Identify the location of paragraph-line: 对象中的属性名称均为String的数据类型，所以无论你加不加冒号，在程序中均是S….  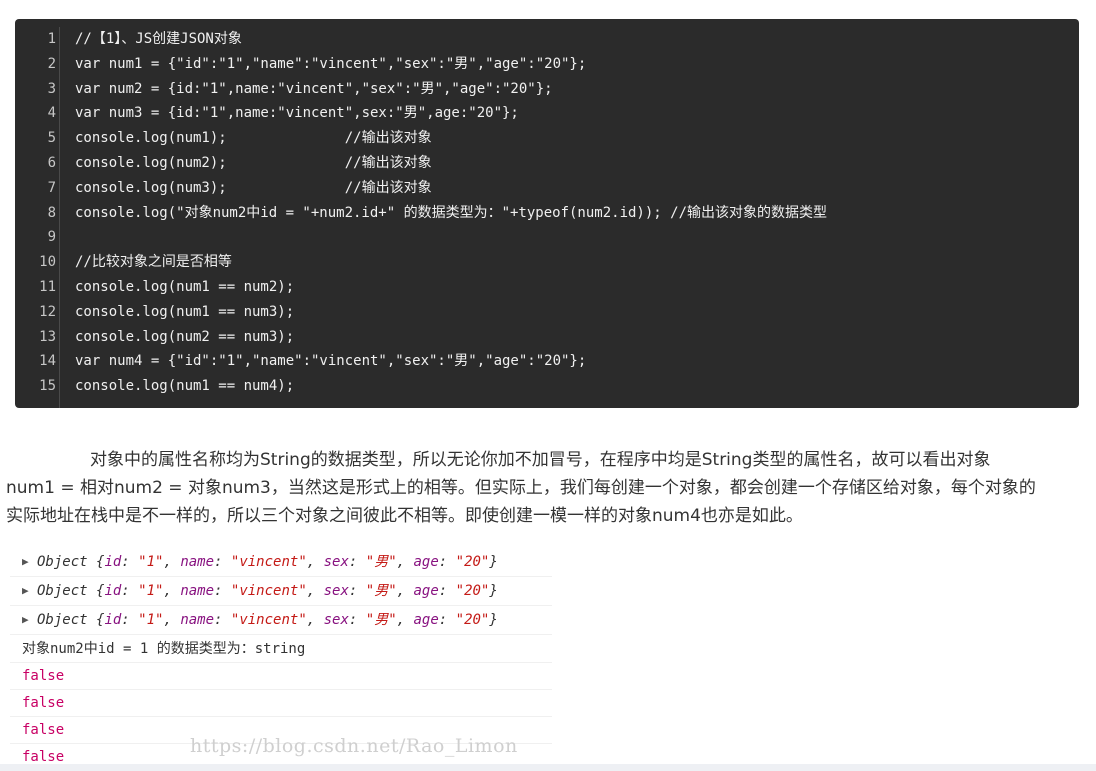
(540, 460).